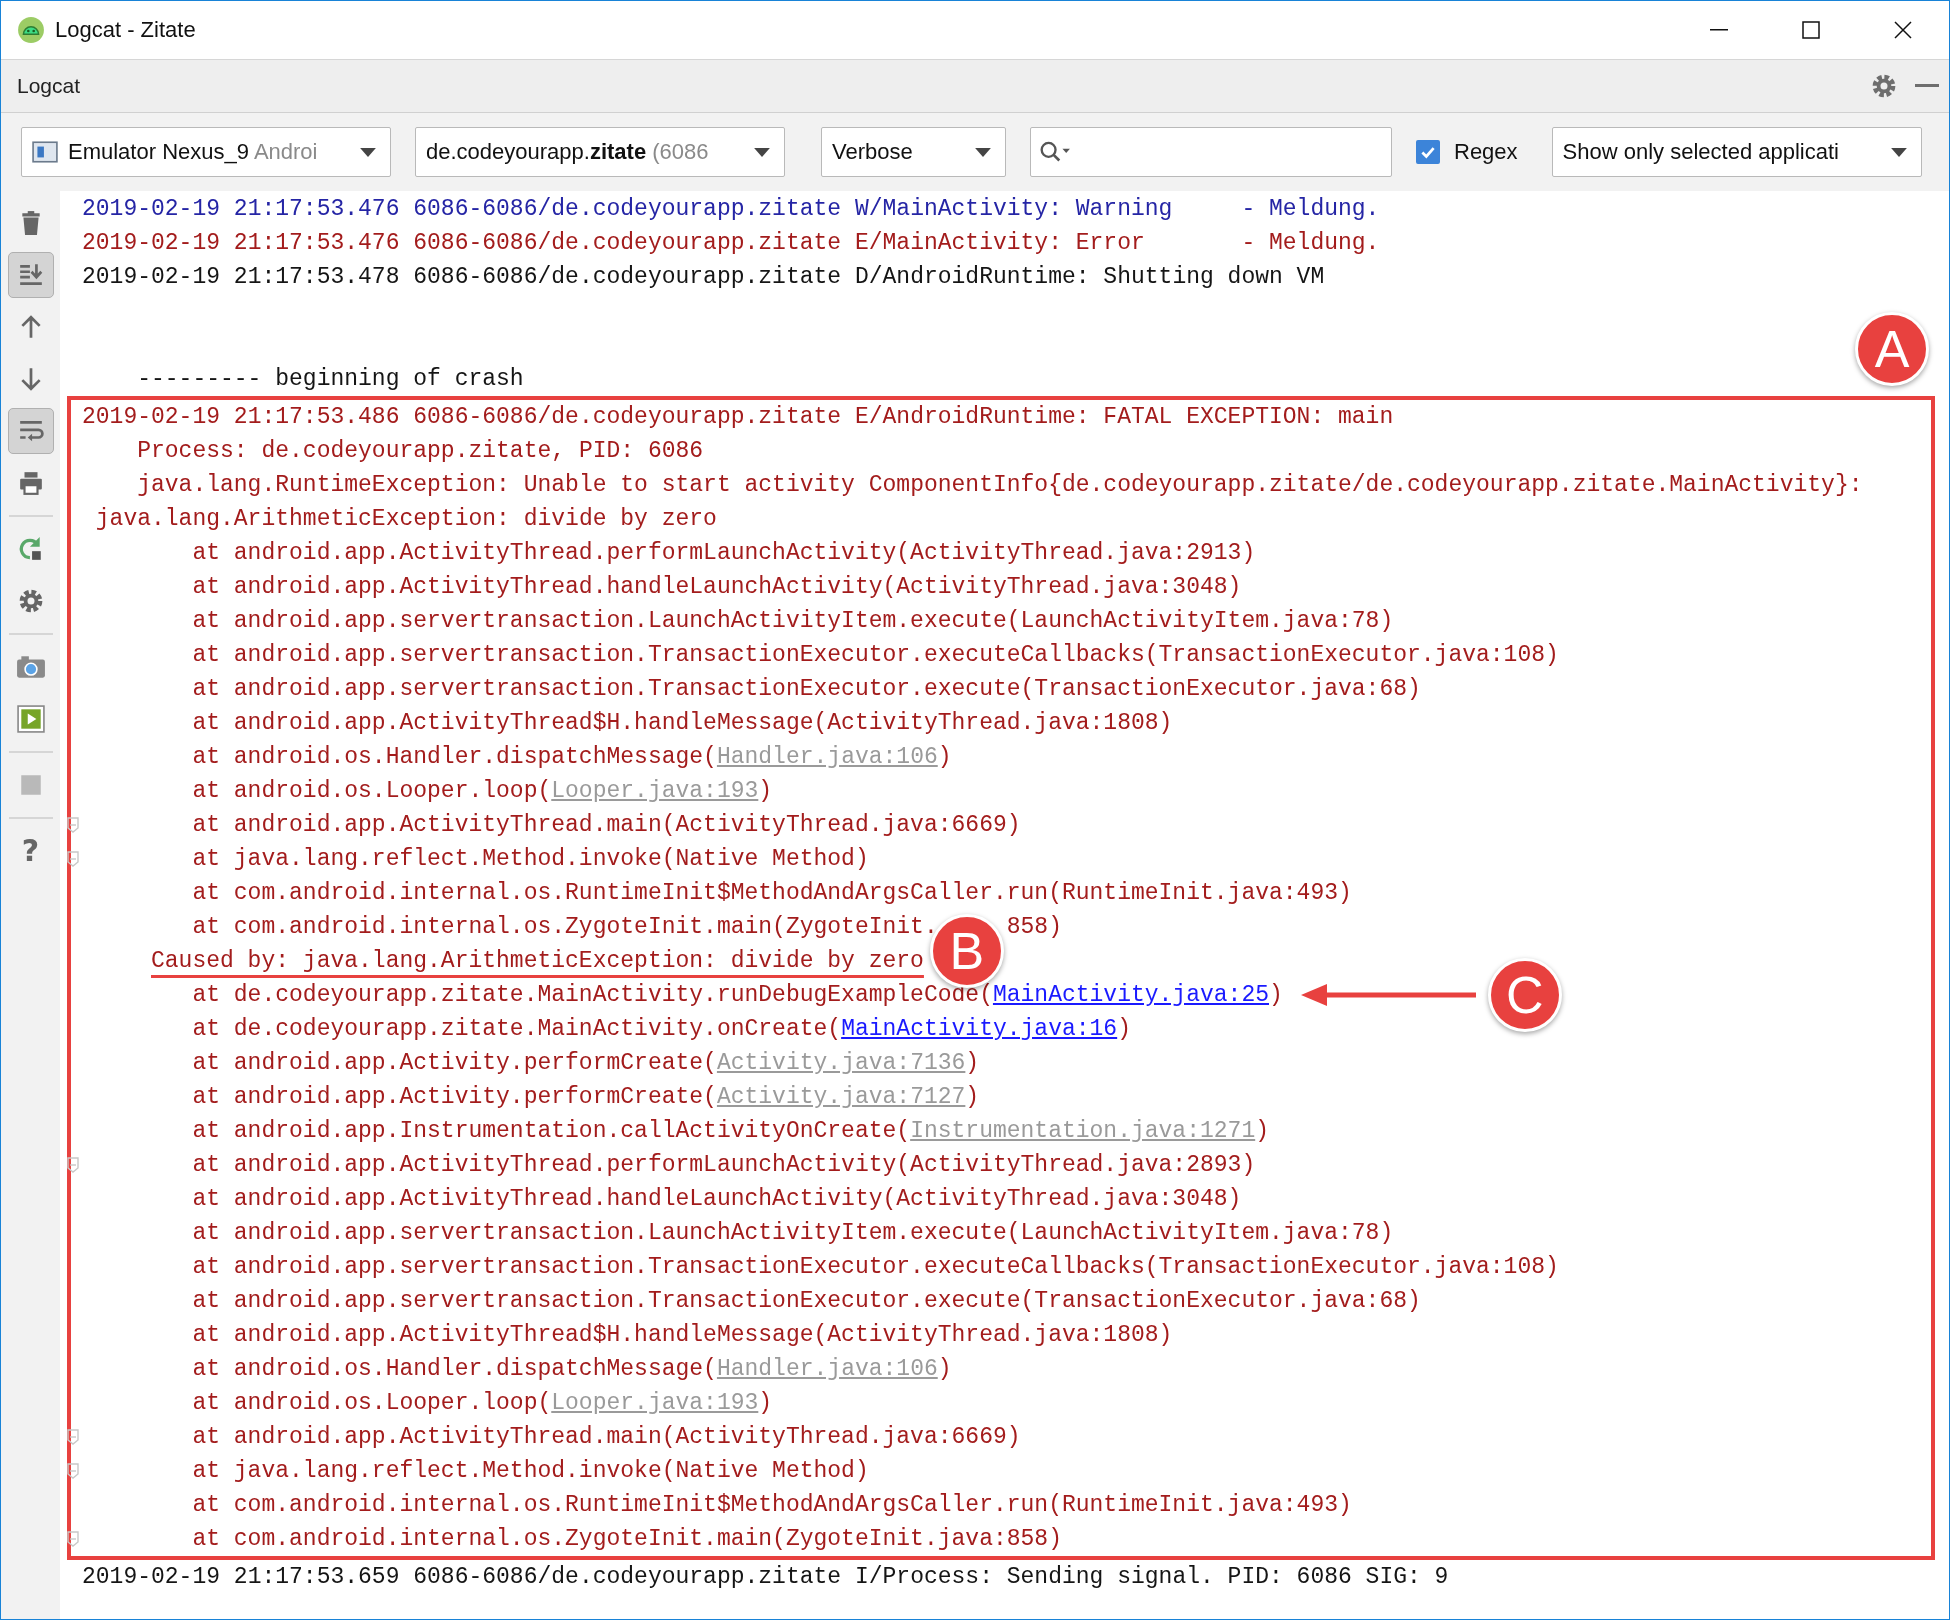 Image resolution: width=1950 pixels, height=1620 pixels. What do you see at coordinates (31, 30) in the screenshot?
I see `android-app-icon` at bounding box center [31, 30].